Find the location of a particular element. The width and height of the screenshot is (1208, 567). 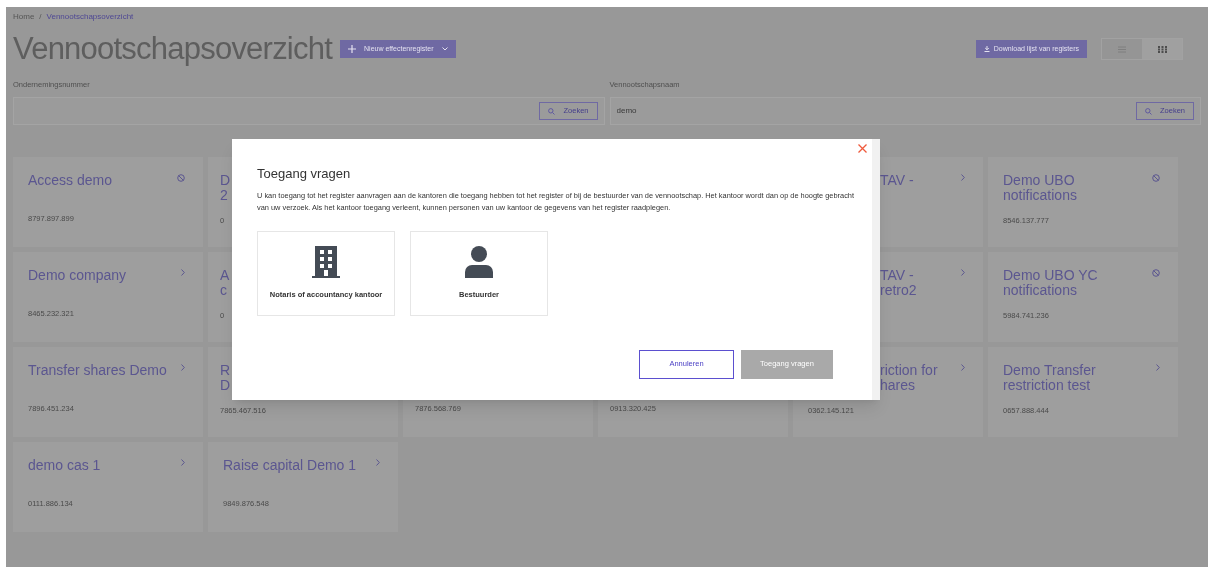

dialog-title: Toegang vragen is located at coordinates (304, 174).